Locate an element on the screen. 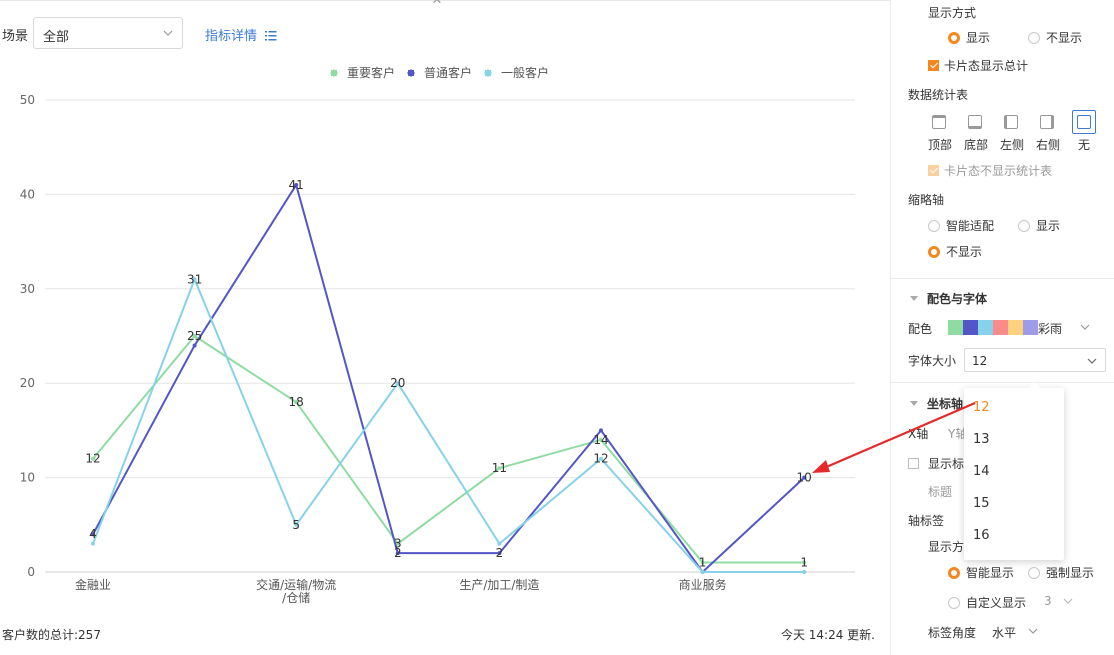 The image size is (1114, 655). position-bottom-icon is located at coordinates (975, 122).